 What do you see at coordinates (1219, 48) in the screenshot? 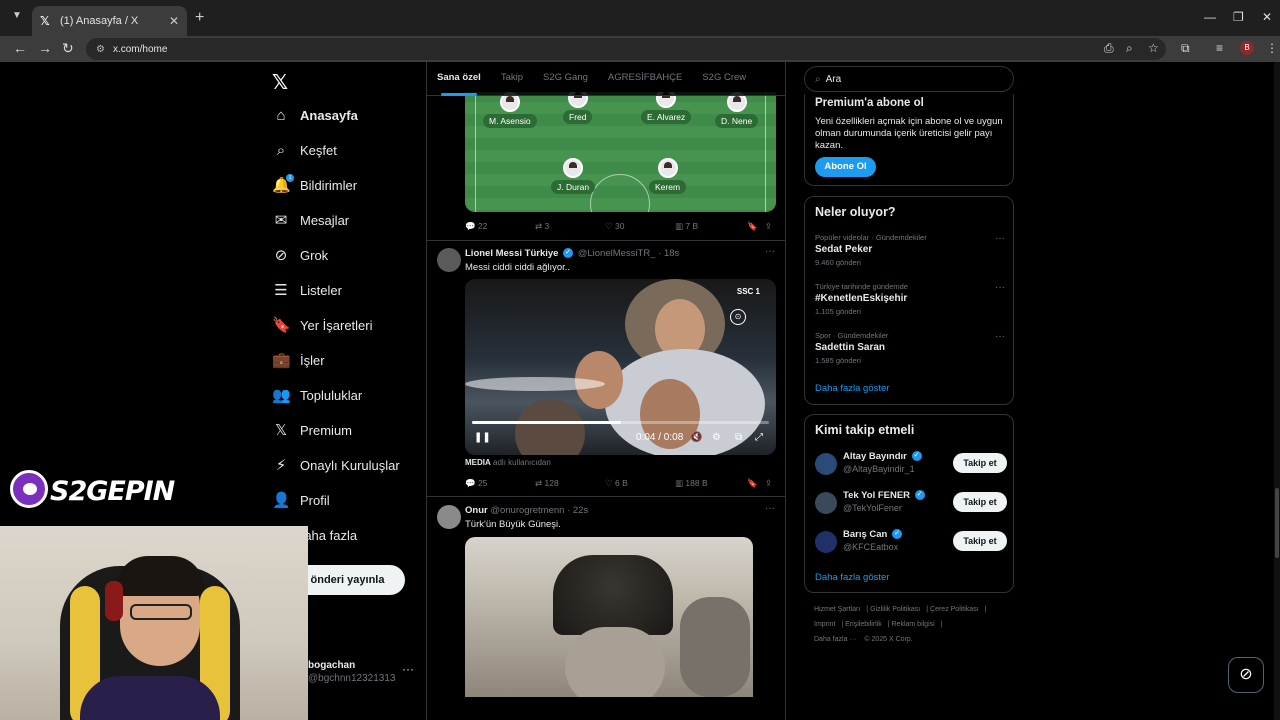
I see `media-control-icon: ≡` at bounding box center [1219, 48].